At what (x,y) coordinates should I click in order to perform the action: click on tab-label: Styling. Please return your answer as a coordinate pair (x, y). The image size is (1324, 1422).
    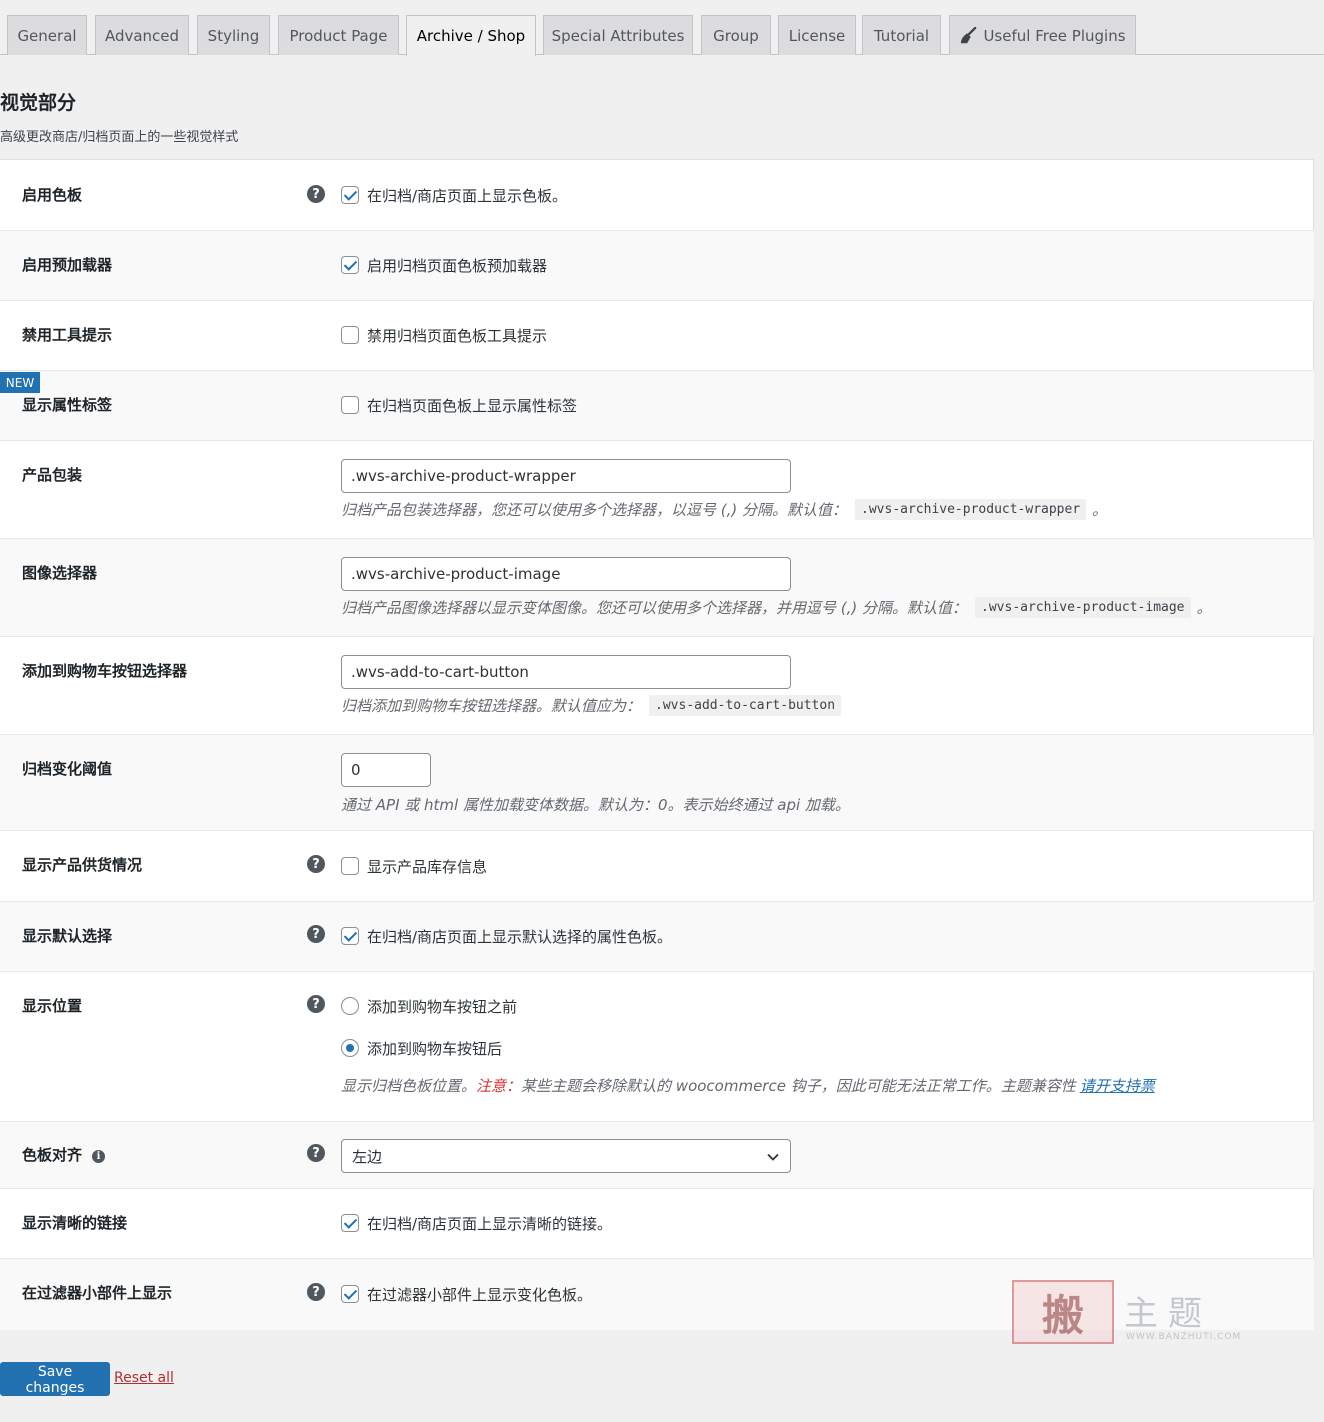
    Looking at the image, I should click on (233, 35).